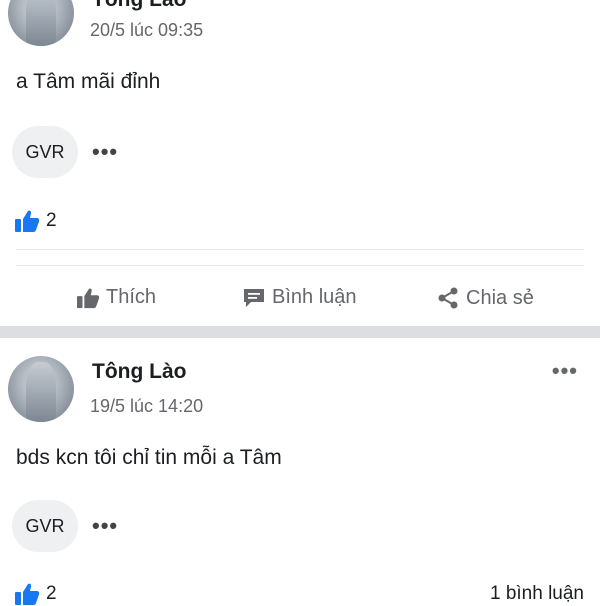 The height and width of the screenshot is (606, 600). Describe the element at coordinates (88, 81) in the screenshot. I see `post-text: a Tâm mãi đỉnh` at that location.